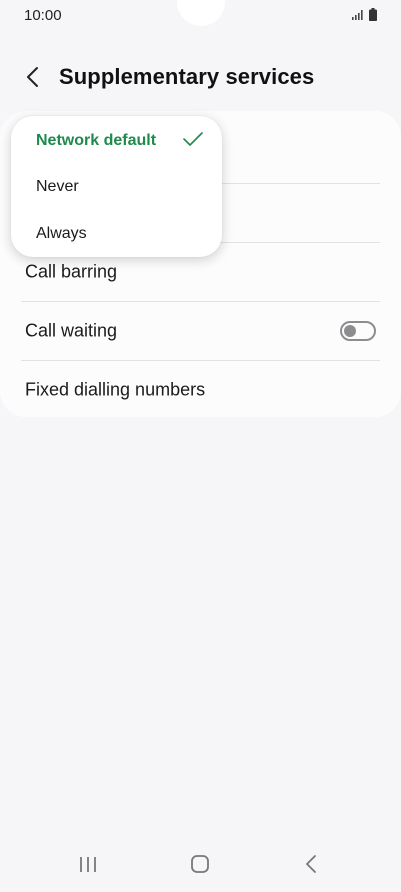 The image size is (401, 892). I want to click on option-always: Always, so click(116, 234).